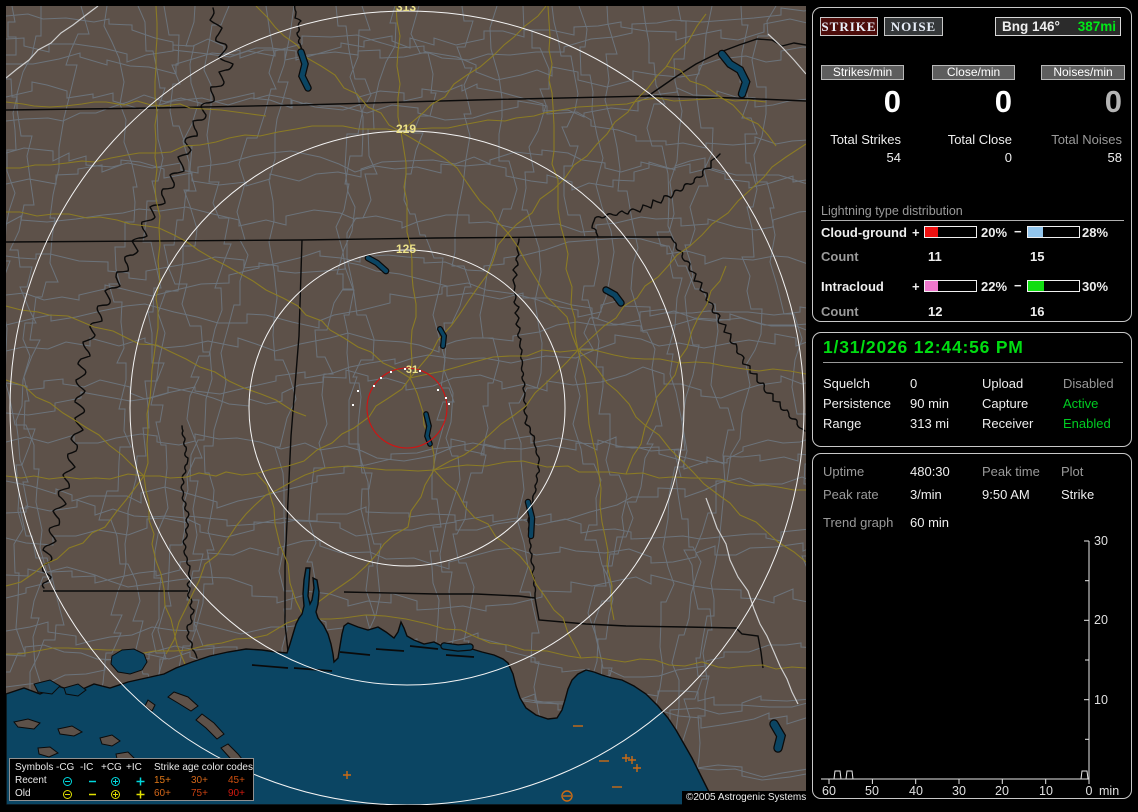 This screenshot has height=812, width=1138. What do you see at coordinates (1109, 791) in the screenshot?
I see `svg-text: min` at bounding box center [1109, 791].